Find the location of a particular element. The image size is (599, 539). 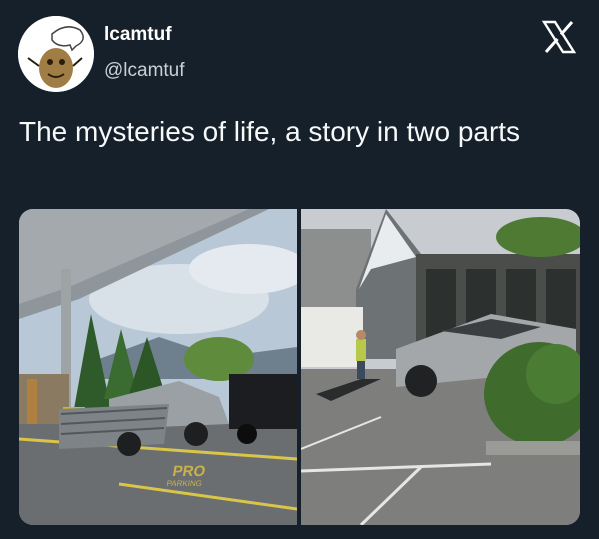

pavement-text: PRO is located at coordinates (189, 471).